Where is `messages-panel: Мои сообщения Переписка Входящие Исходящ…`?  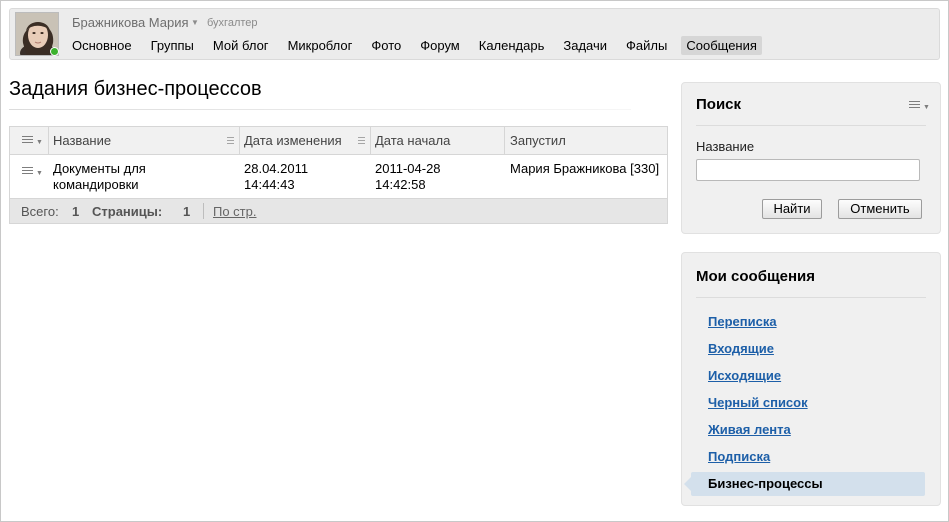
messages-panel: Мои сообщения Переписка Входящие Исходящ… is located at coordinates (811, 379).